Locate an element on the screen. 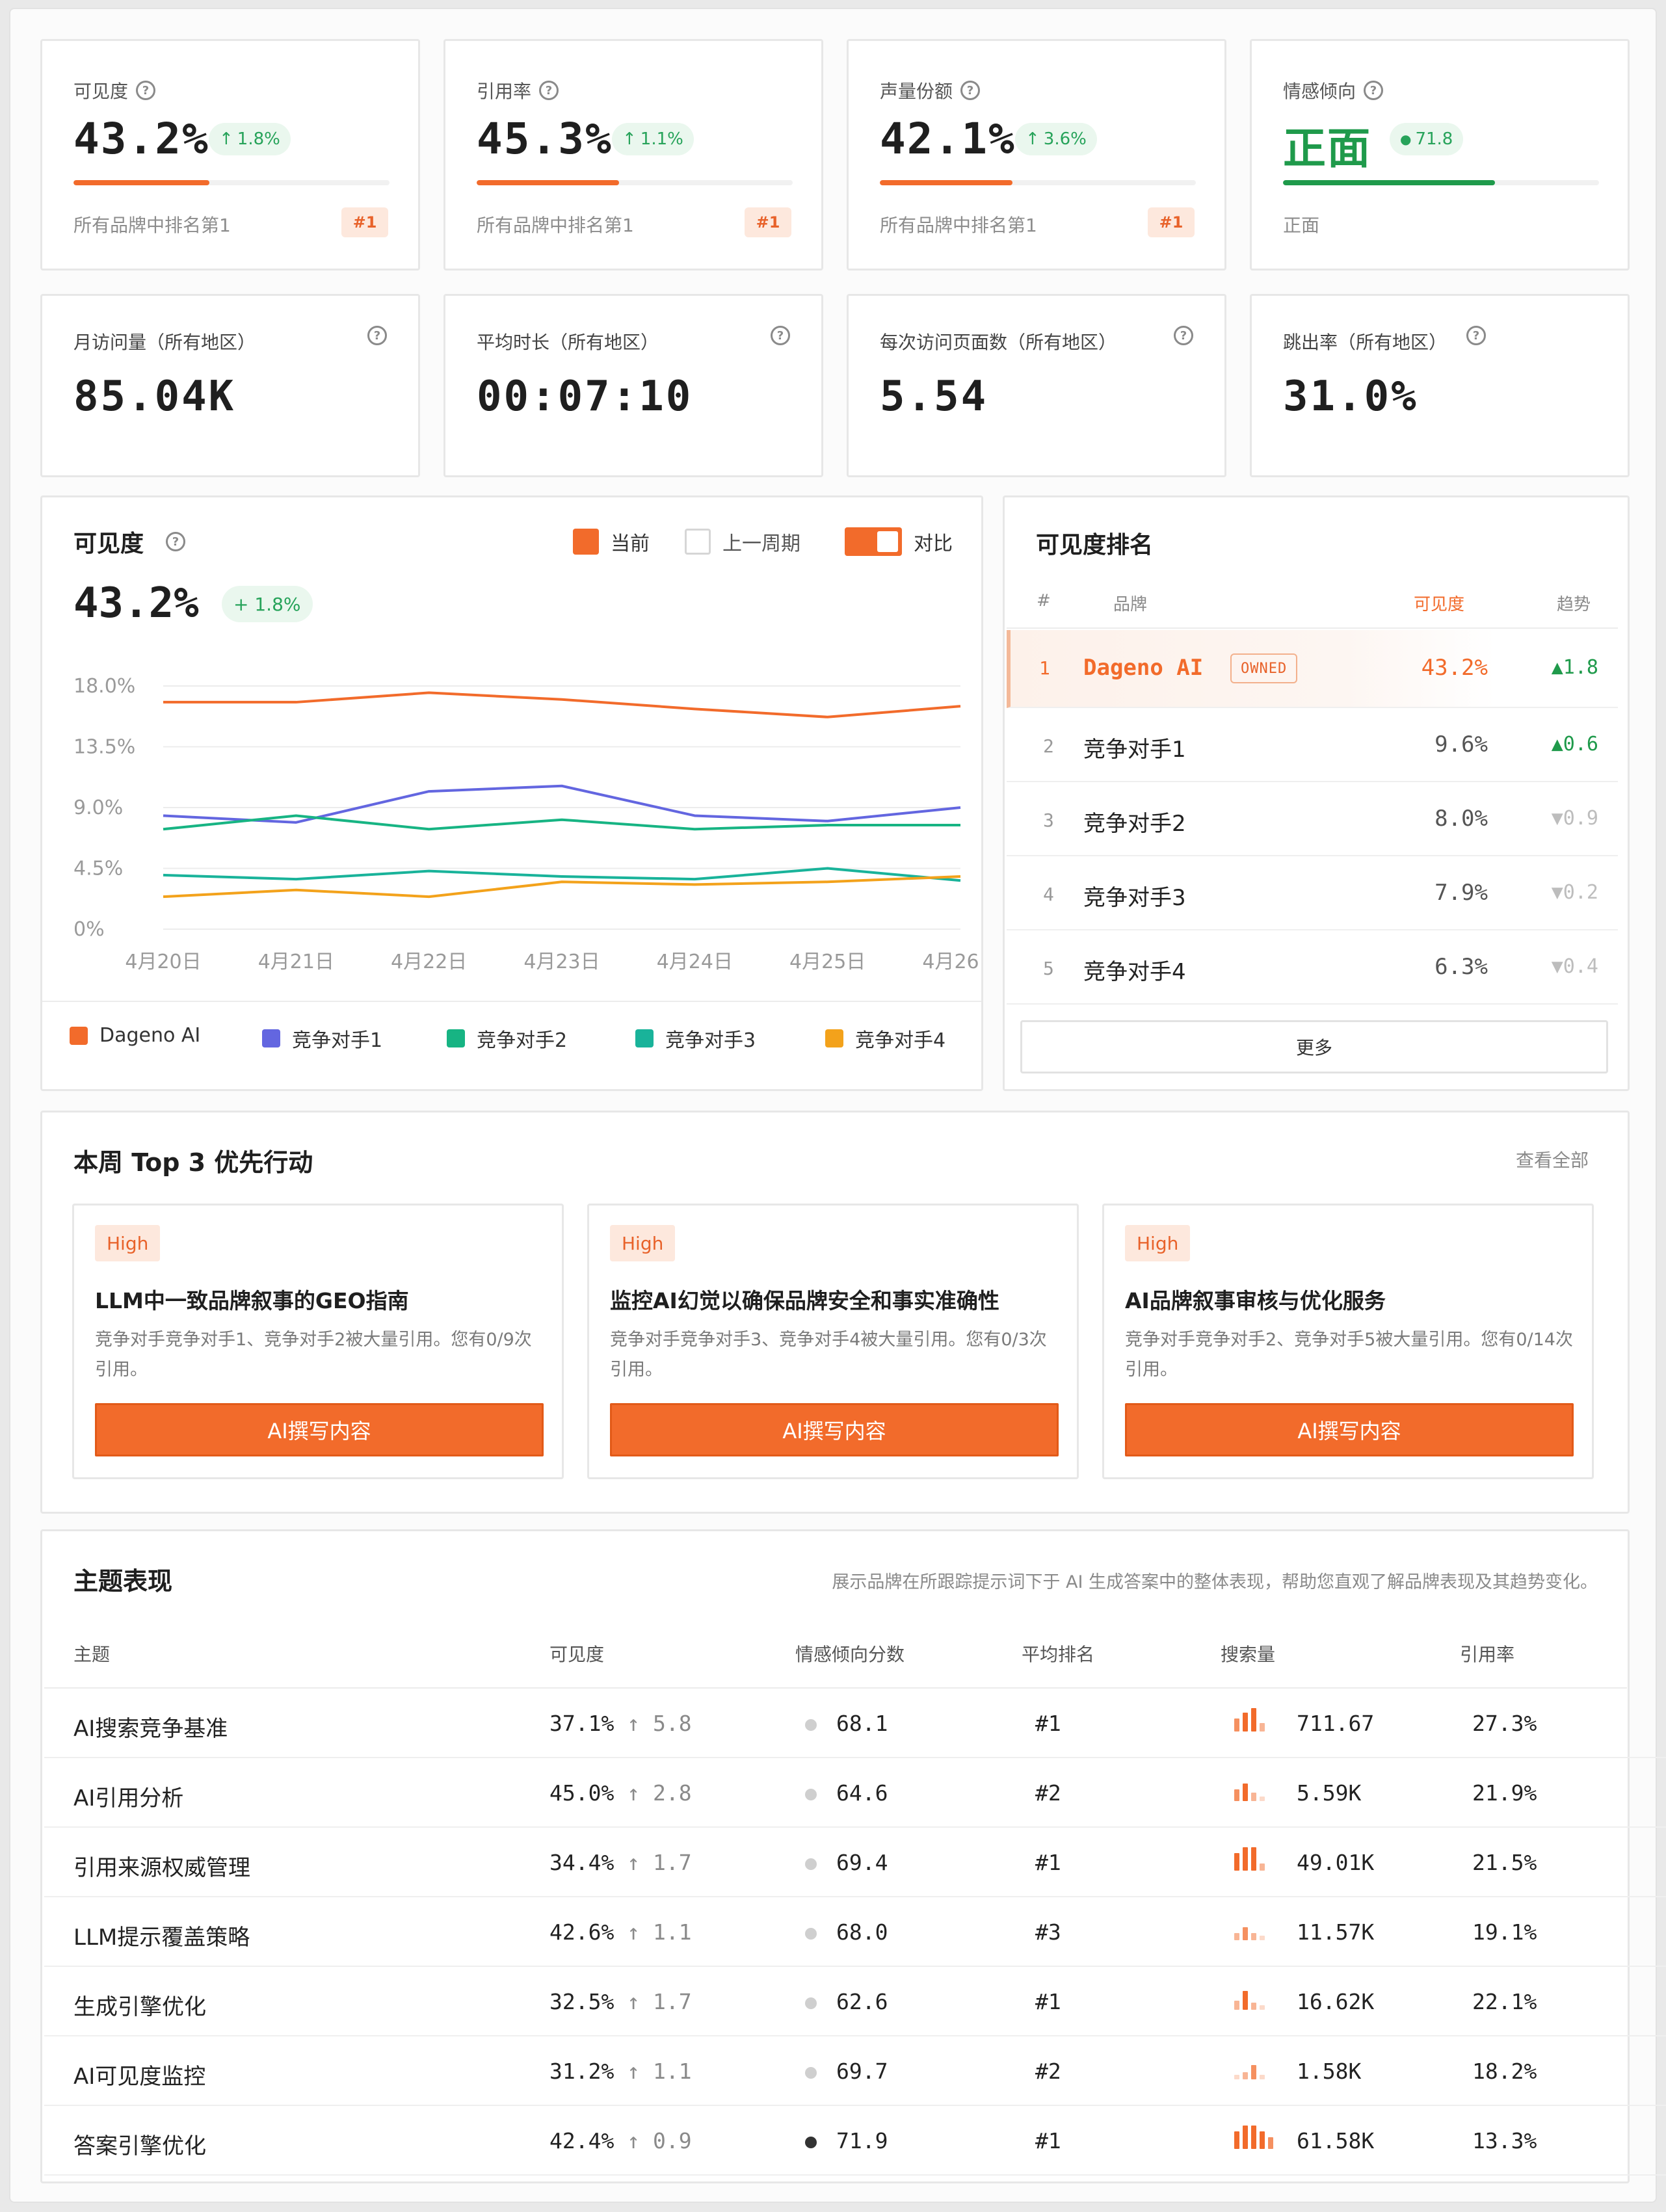 This screenshot has width=1666, height=2212. brand-name: 竞争对手1 is located at coordinates (1134, 750).